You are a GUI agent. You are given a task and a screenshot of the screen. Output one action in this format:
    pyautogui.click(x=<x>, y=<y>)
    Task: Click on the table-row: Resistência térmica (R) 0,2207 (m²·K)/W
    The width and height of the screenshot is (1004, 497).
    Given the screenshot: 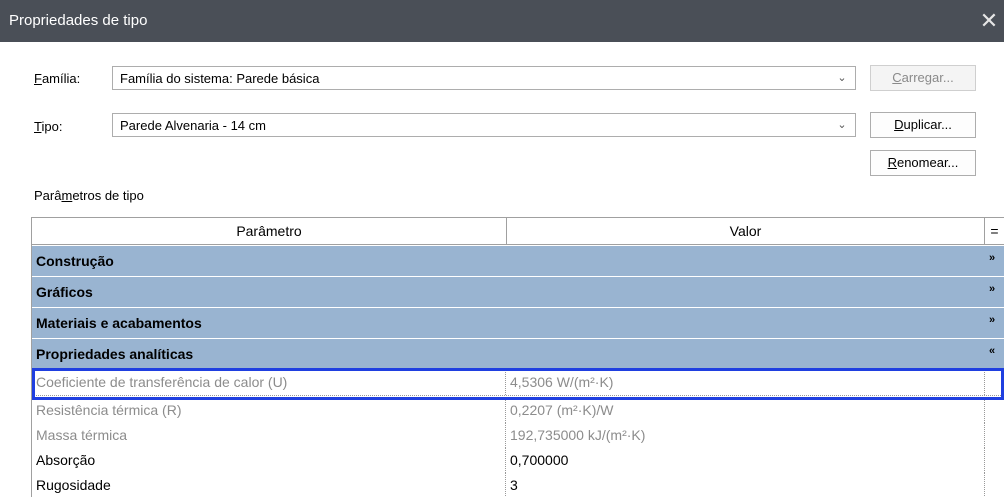 What is the action you would take?
    pyautogui.click(x=518, y=411)
    